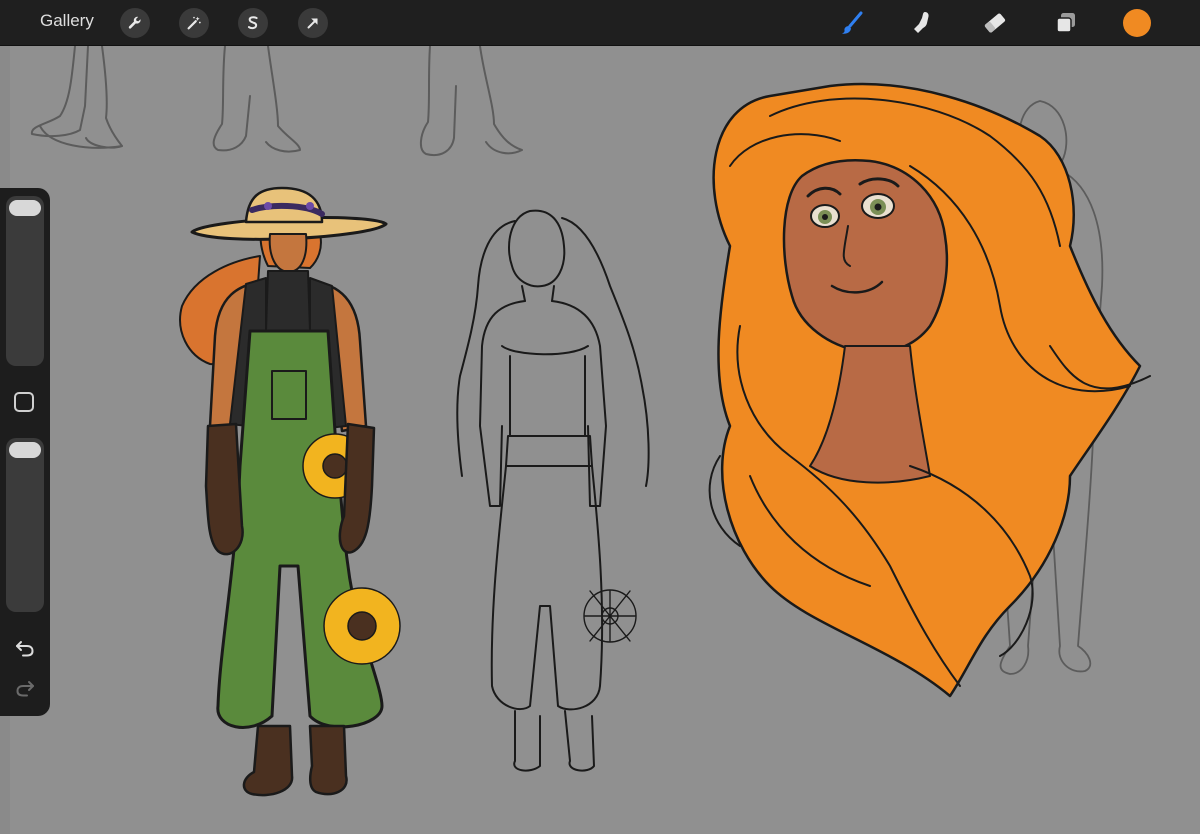 The width and height of the screenshot is (1200, 834). I want to click on arrow-cursor-icon, so click(313, 23).